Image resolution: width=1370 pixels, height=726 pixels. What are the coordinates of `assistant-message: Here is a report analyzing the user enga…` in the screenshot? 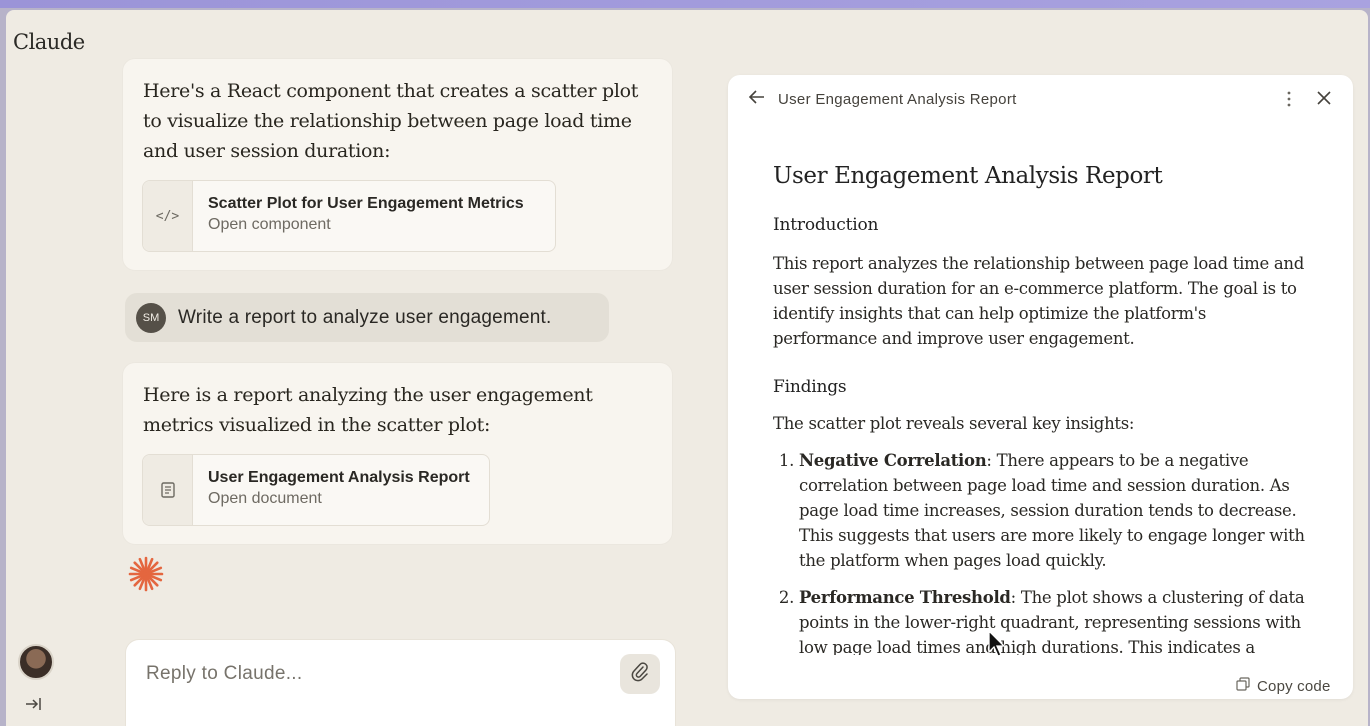 It's located at (397, 453).